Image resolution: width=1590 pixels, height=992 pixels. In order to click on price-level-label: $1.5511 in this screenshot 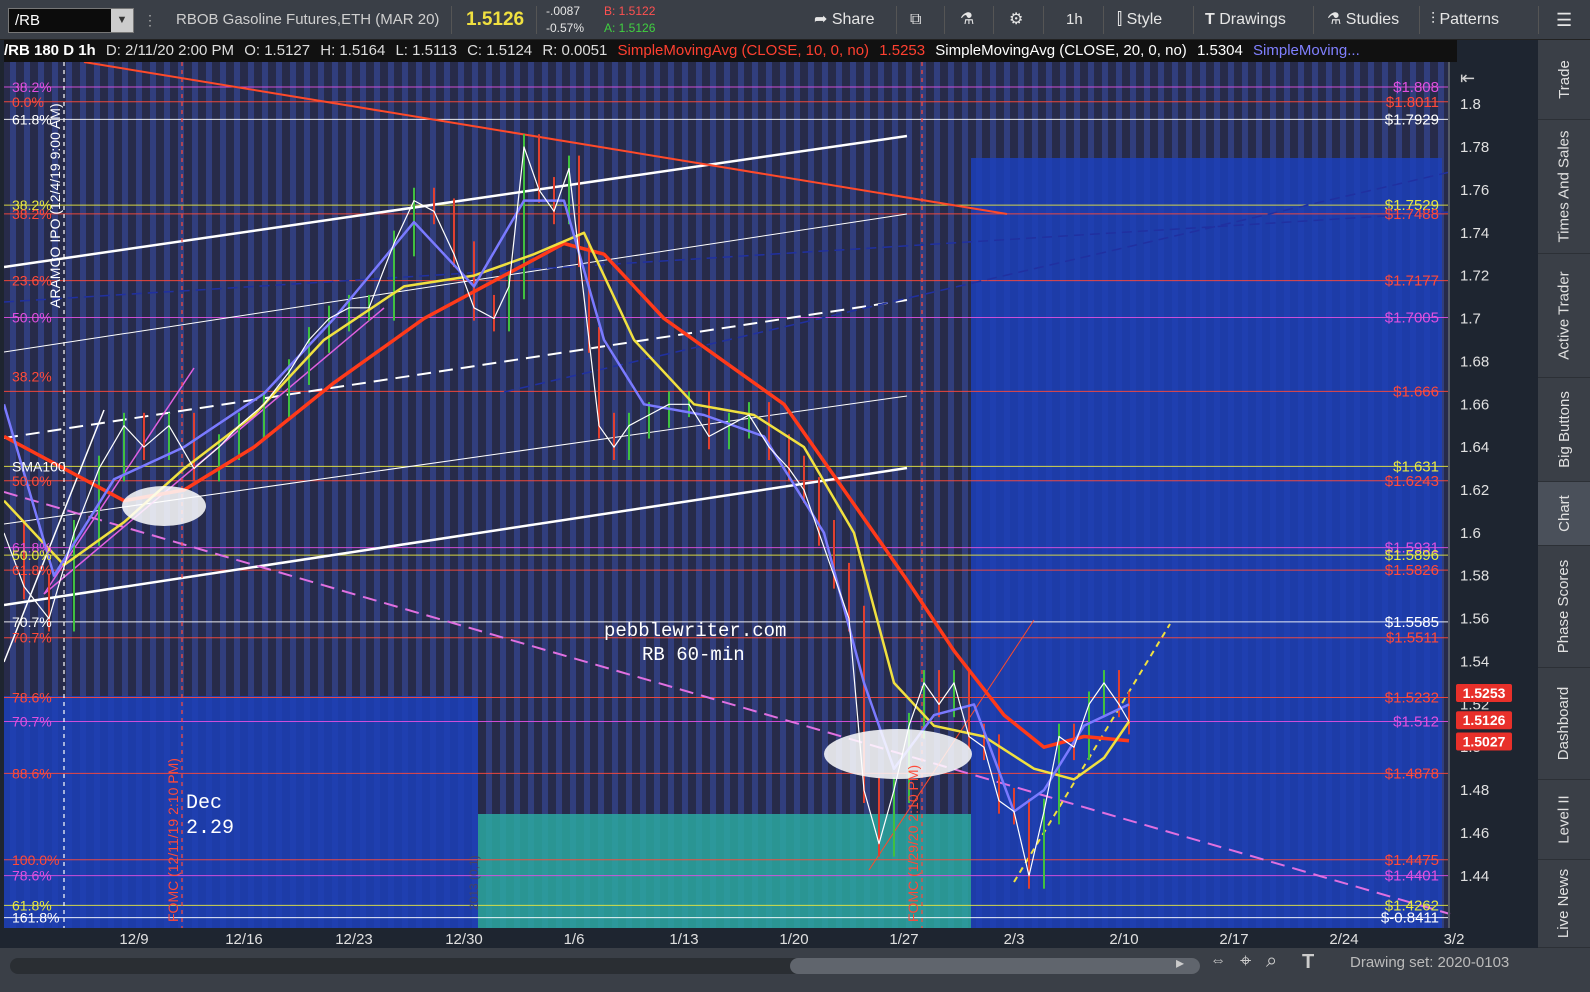, I will do `click(1412, 638)`.